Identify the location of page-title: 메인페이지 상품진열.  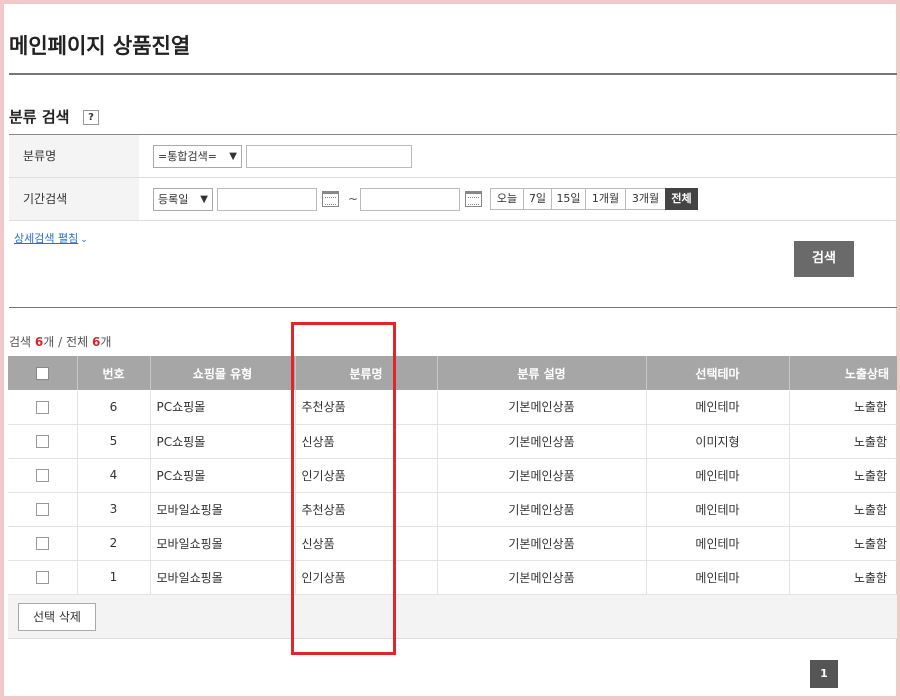
(100, 46).